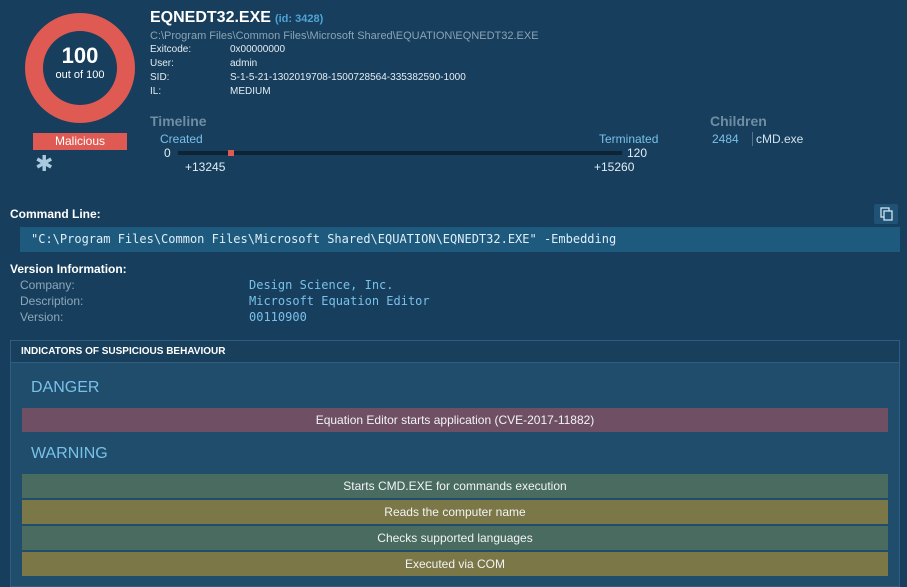 This screenshot has width=907, height=587. What do you see at coordinates (779, 139) in the screenshot?
I see `child-process-name: cMD.exe` at bounding box center [779, 139].